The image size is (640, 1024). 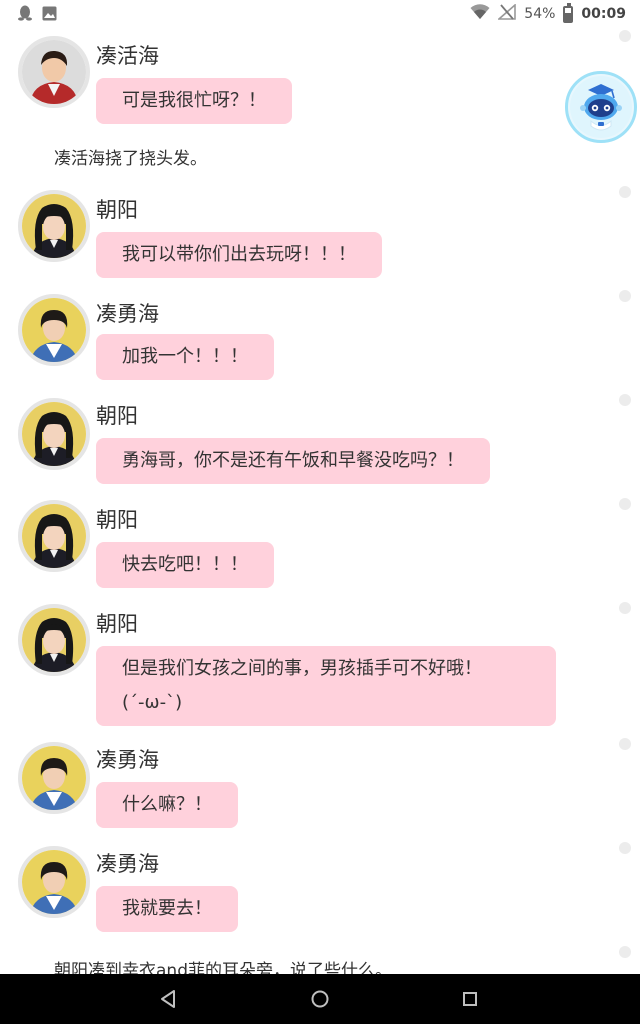 What do you see at coordinates (168, 999) in the screenshot?
I see `back-icon` at bounding box center [168, 999].